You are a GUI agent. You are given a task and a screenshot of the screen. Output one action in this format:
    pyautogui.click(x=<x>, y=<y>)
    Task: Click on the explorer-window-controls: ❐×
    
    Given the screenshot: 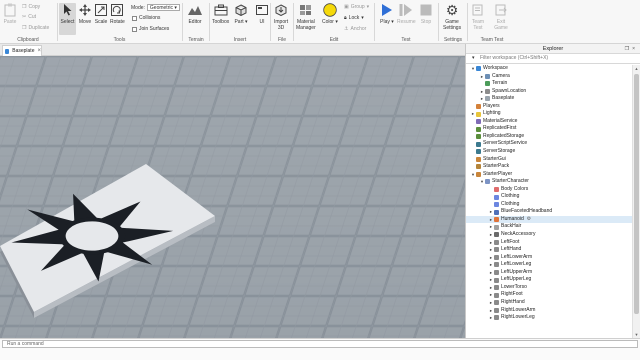 What is the action you would take?
    pyautogui.click(x=631, y=49)
    